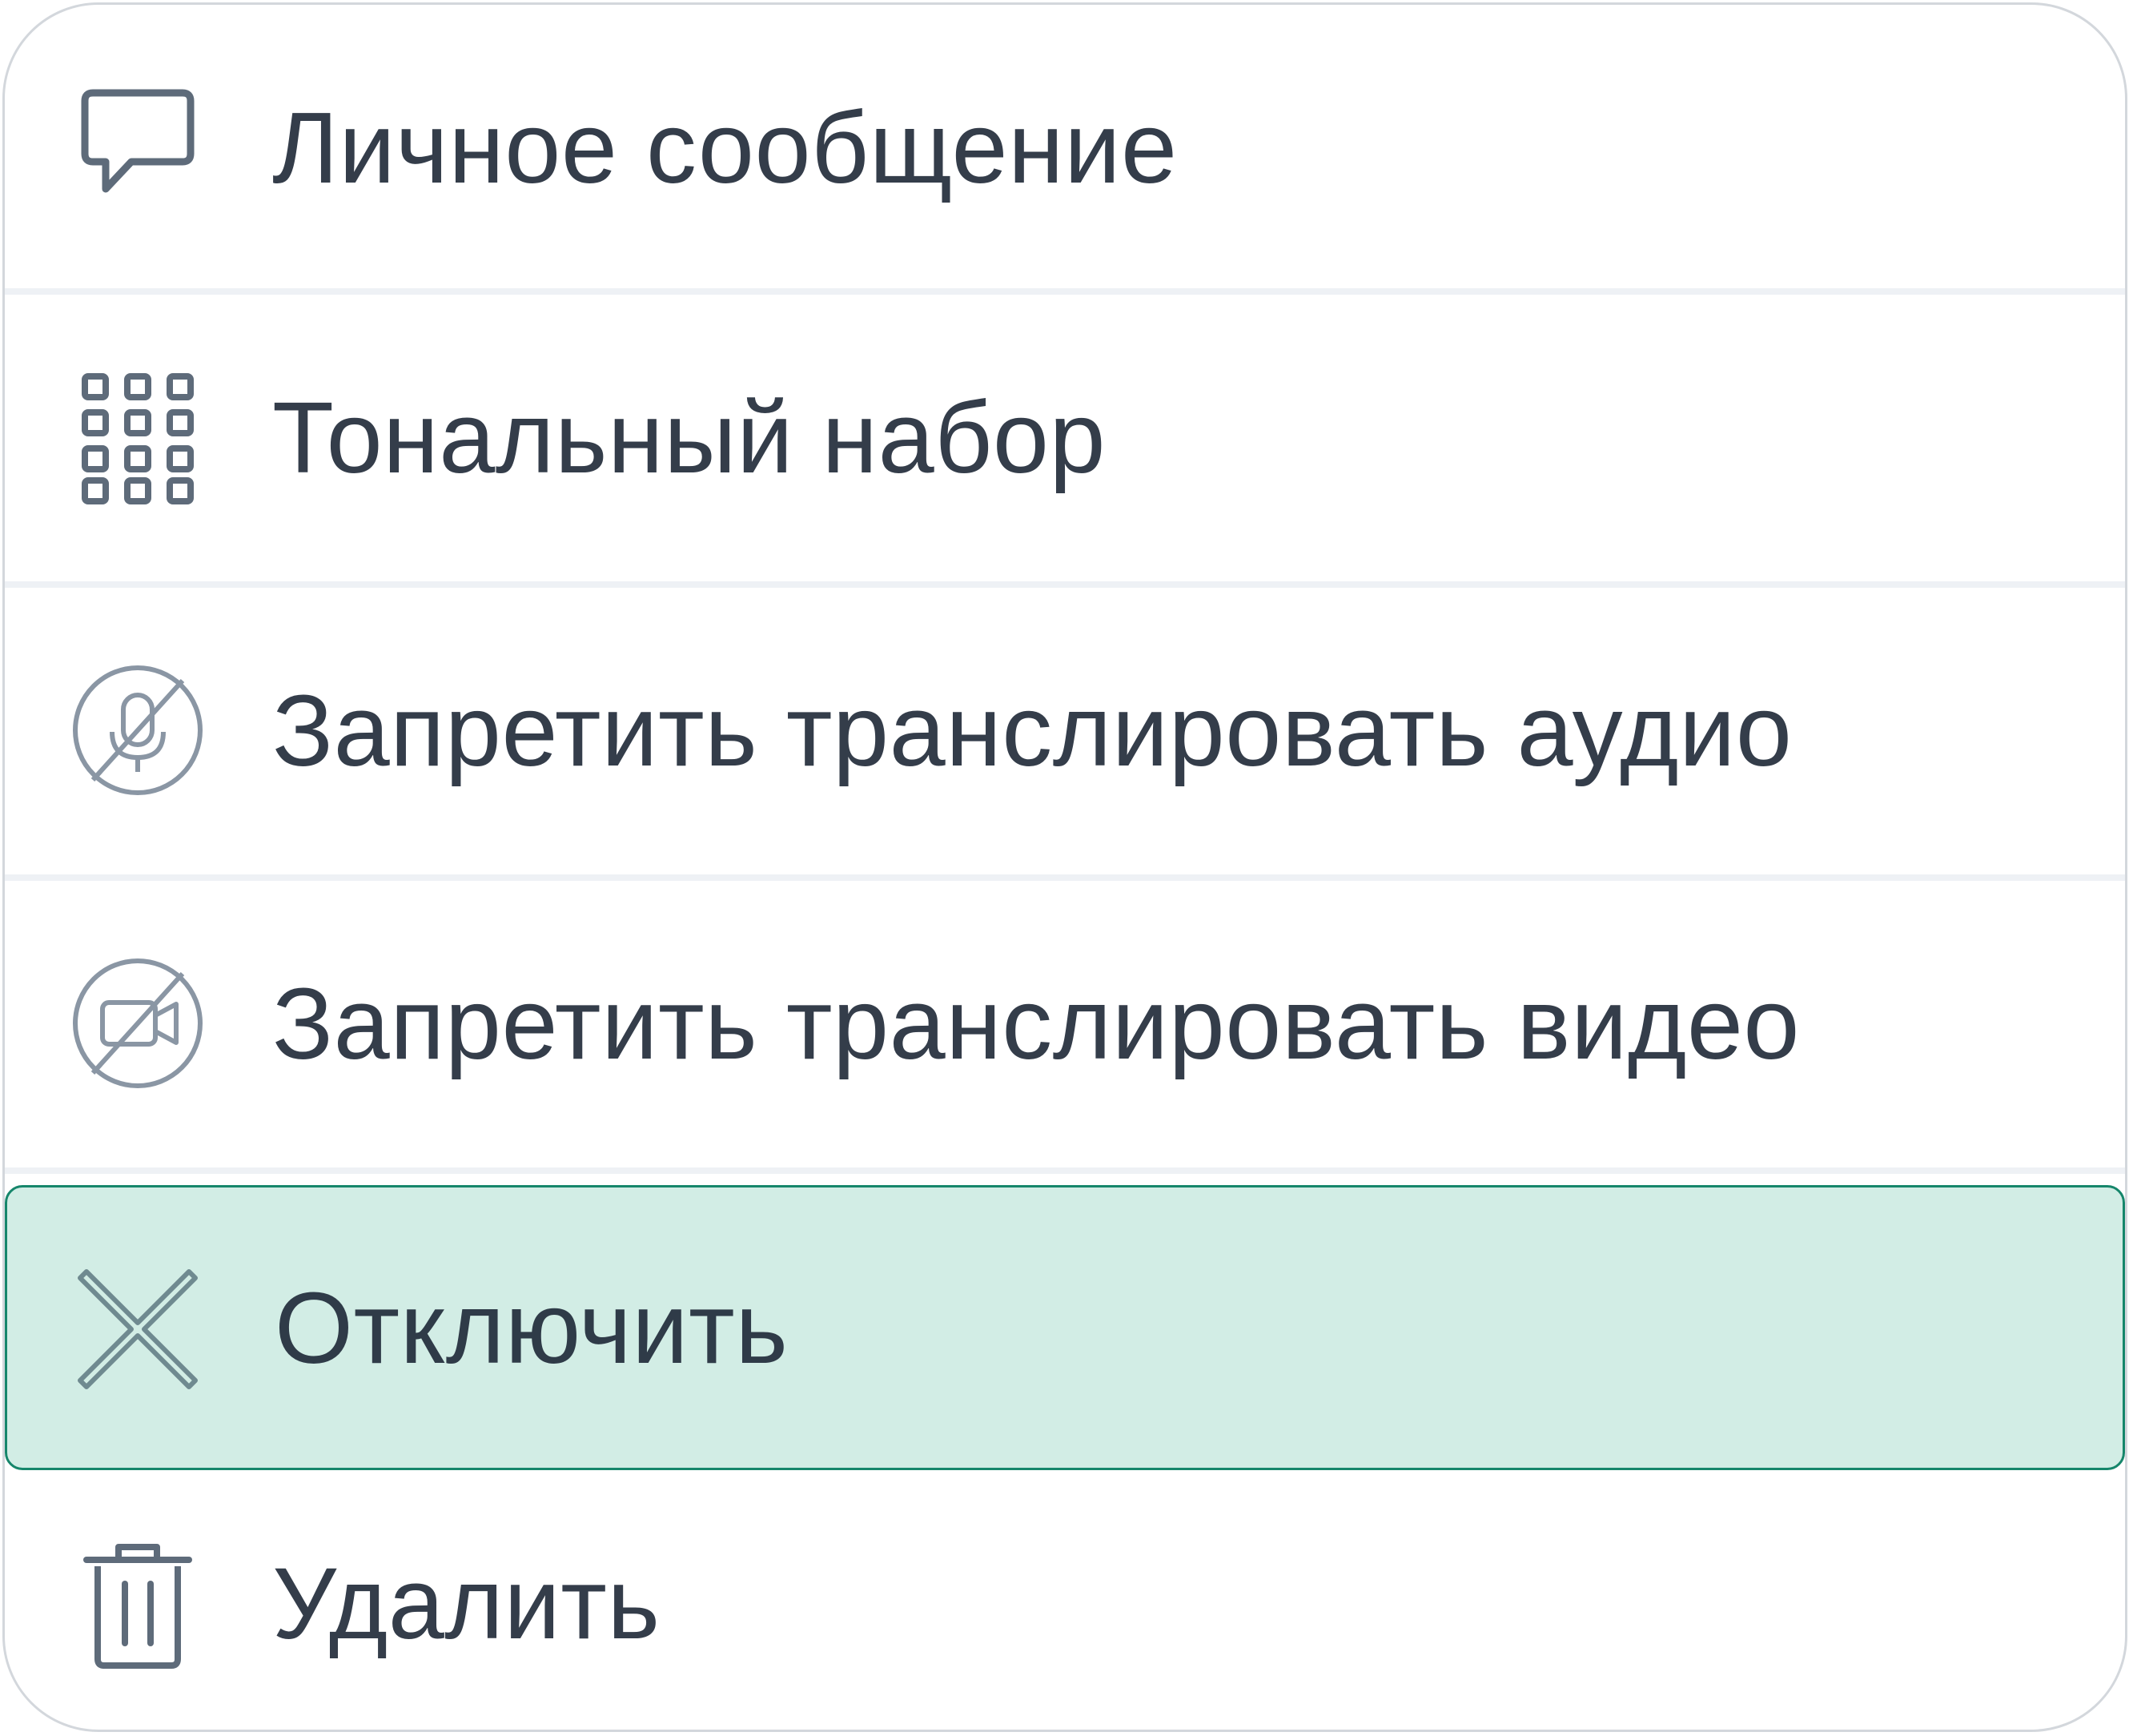 This screenshot has height=1736, width=2133. I want to click on close-icon, so click(138, 1328).